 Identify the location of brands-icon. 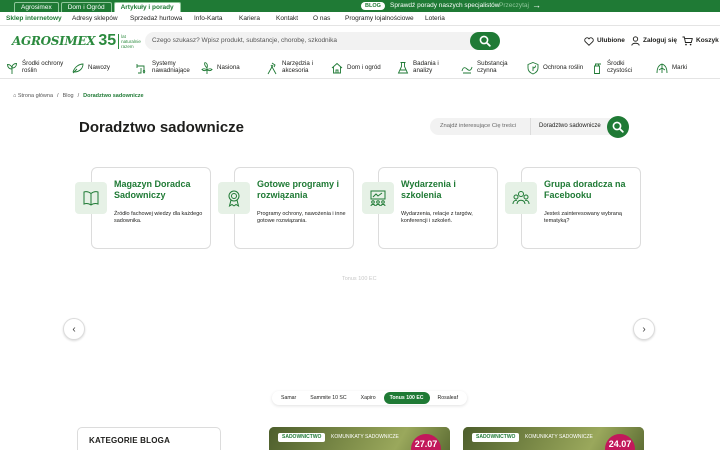
(662, 68).